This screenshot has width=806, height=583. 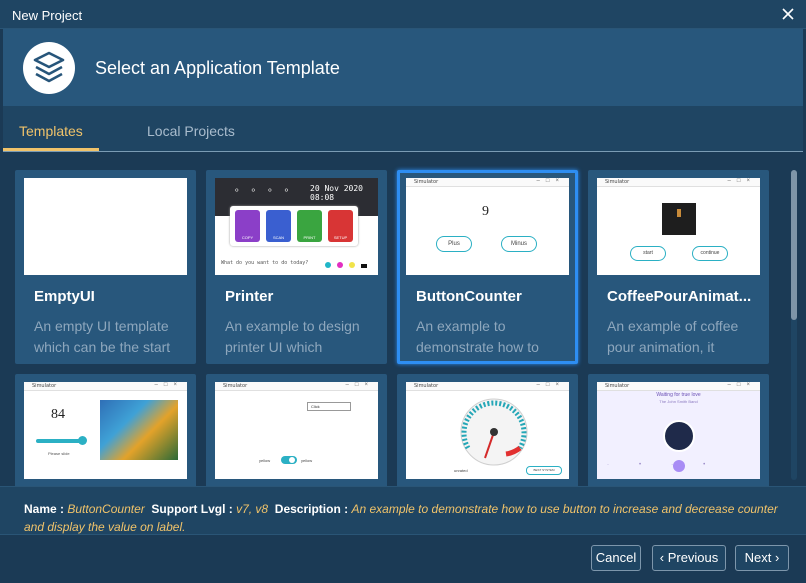 I want to click on support-label: Support Lvgl :, so click(x=192, y=509).